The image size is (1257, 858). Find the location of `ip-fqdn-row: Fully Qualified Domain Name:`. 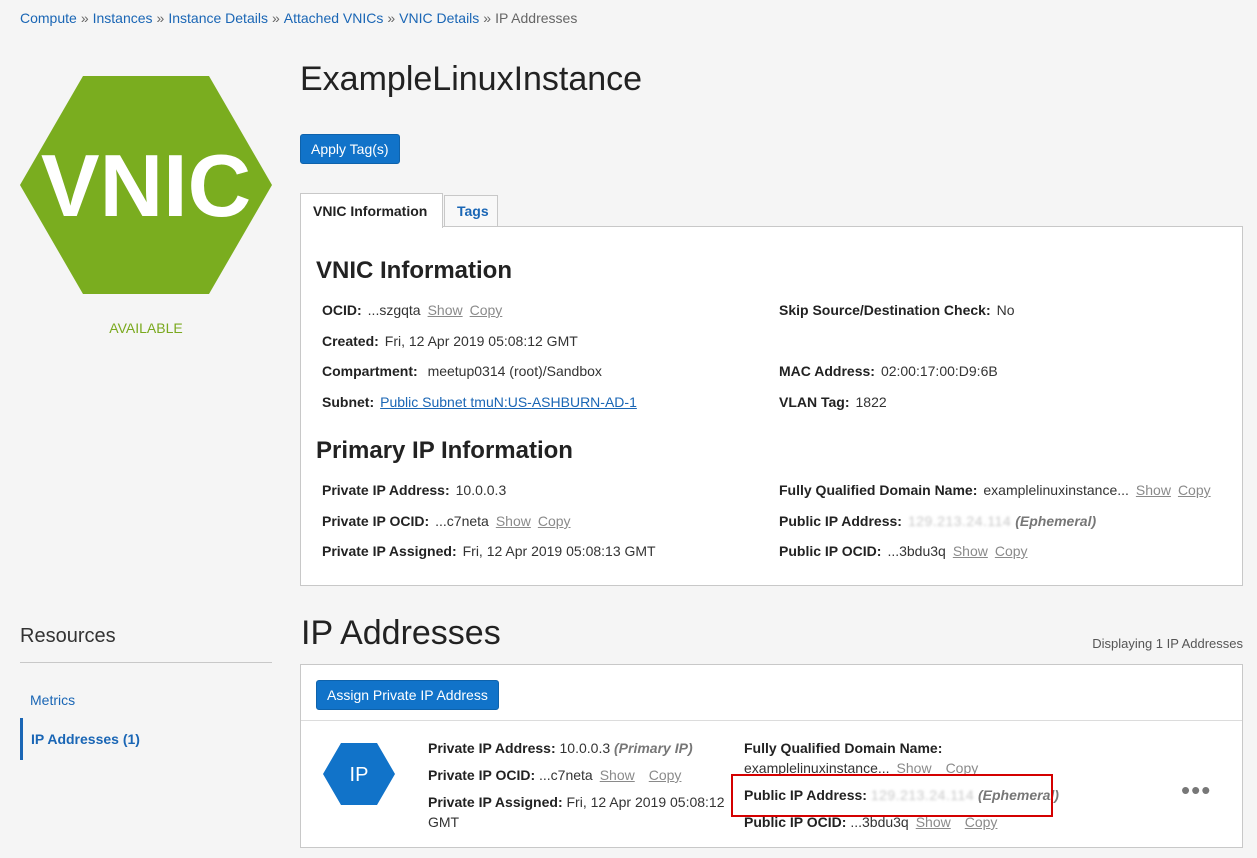

ip-fqdn-row: Fully Qualified Domain Name: is located at coordinates (843, 748).